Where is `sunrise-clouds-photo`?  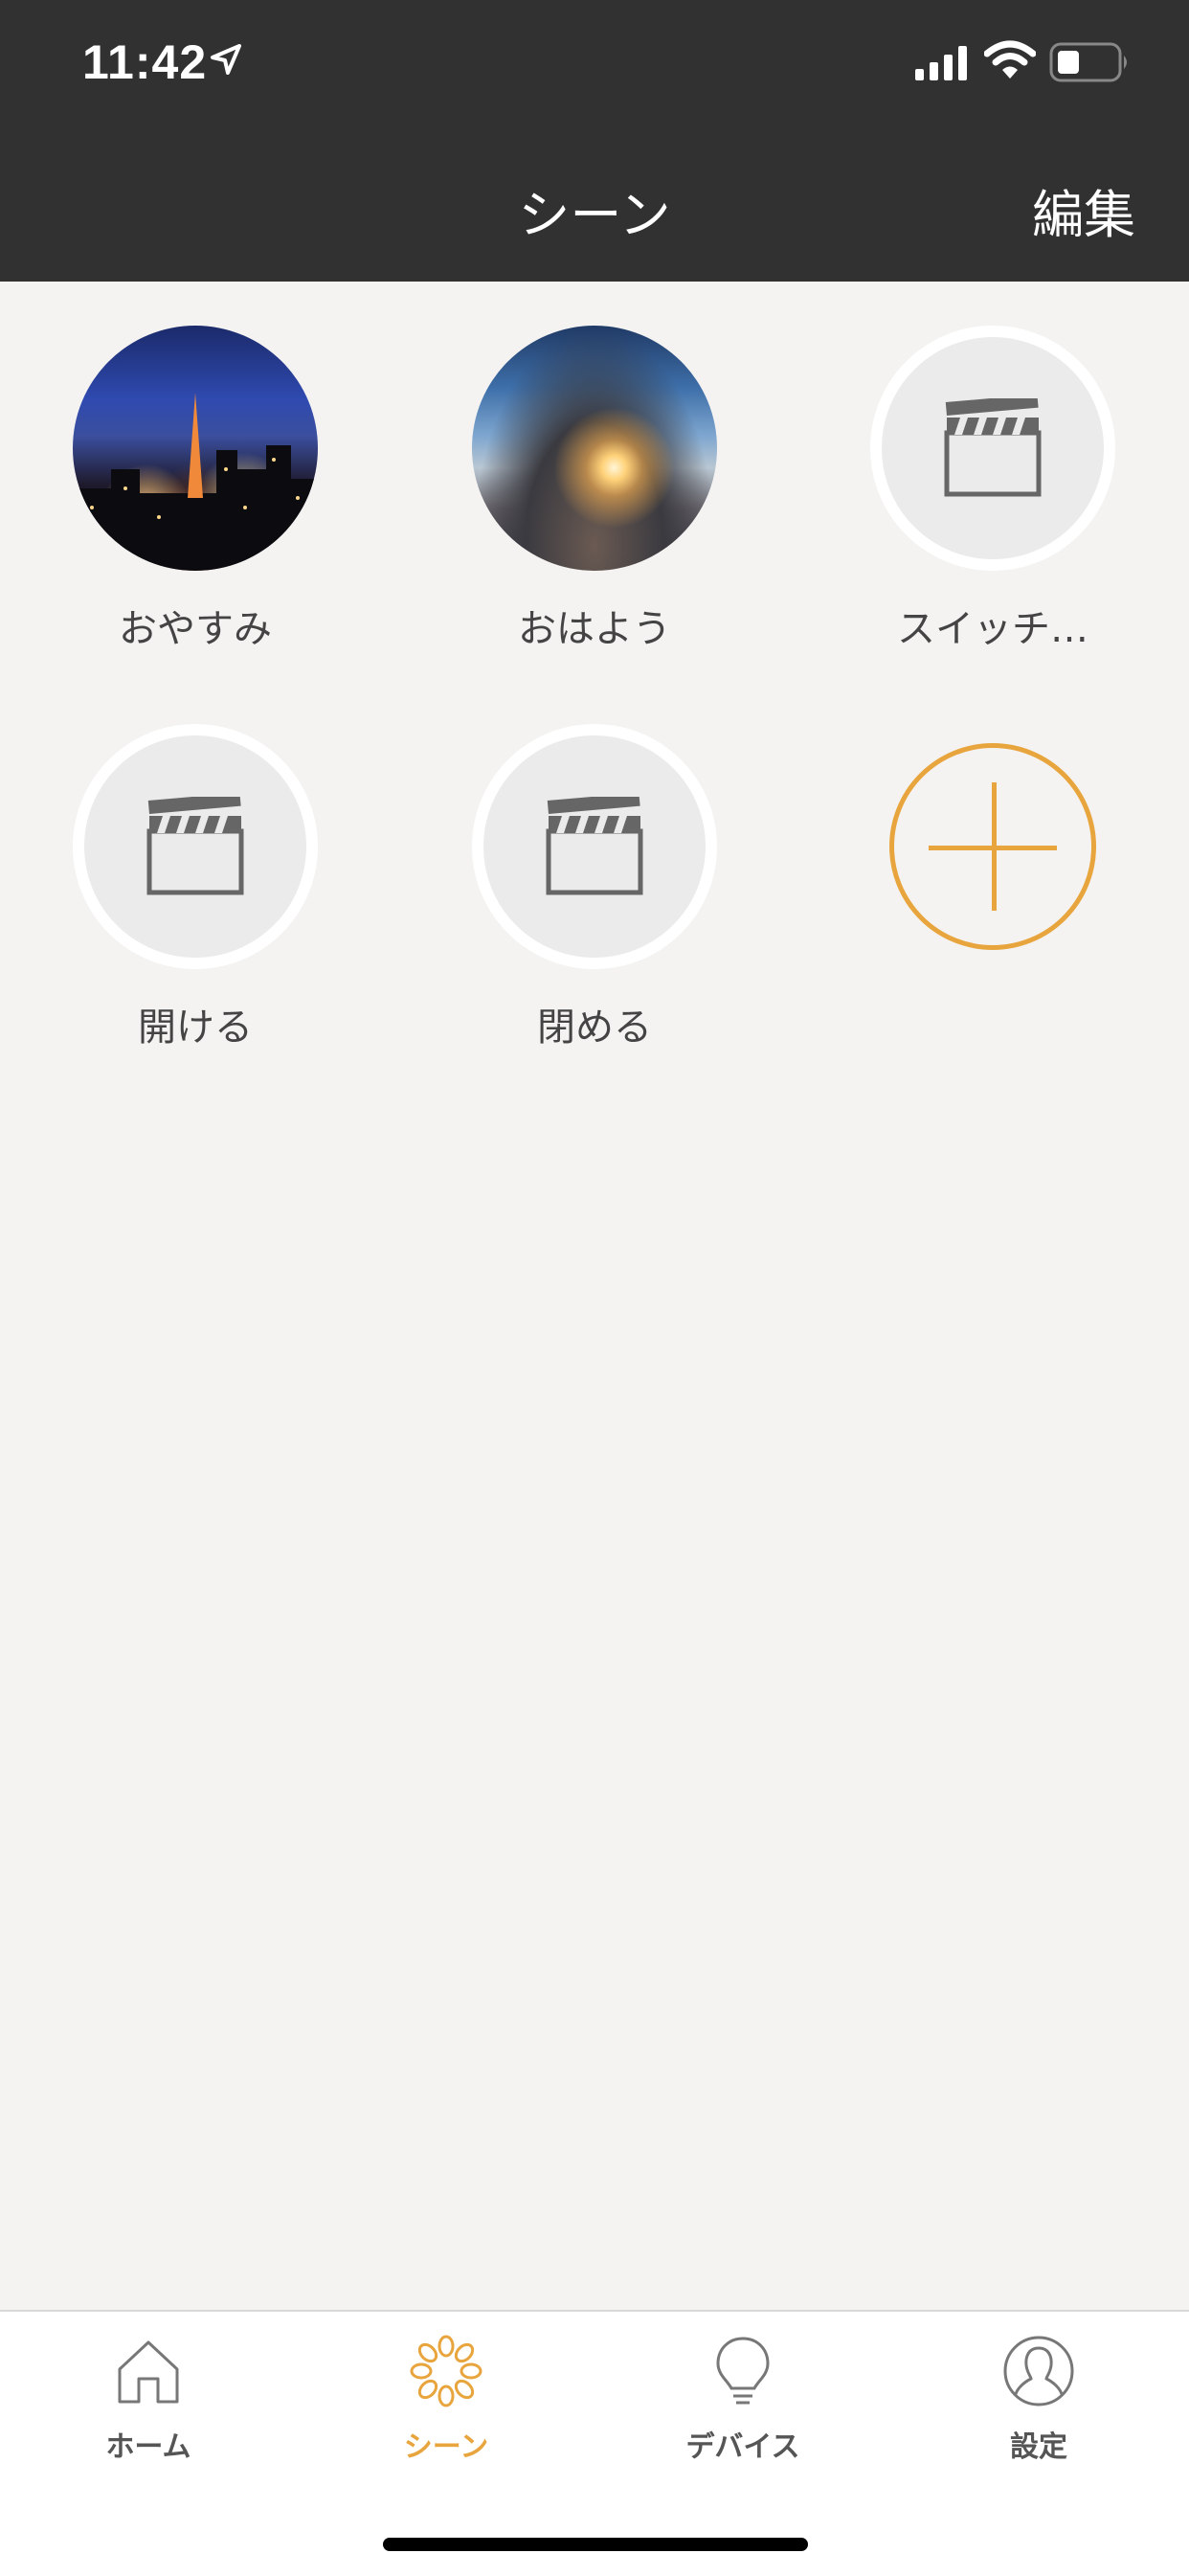
sunrise-clouds-photo is located at coordinates (594, 448).